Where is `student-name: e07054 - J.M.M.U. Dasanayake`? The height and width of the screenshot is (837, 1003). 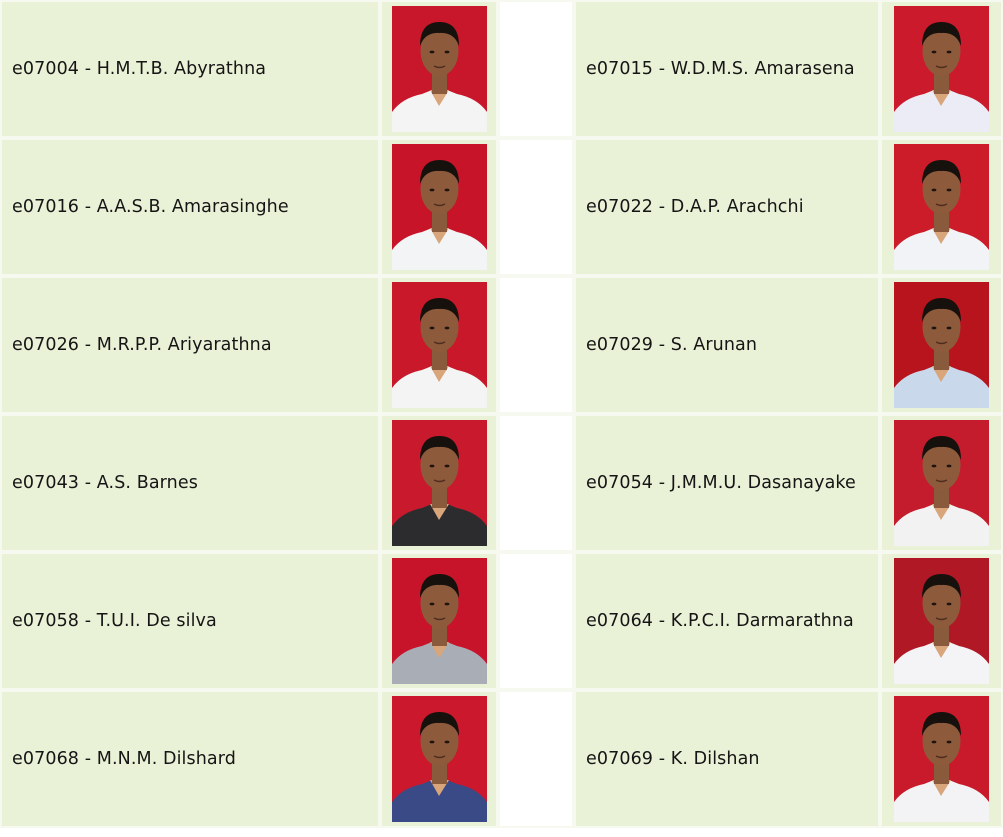
student-name: e07054 - J.M.M.U. Dasanayake is located at coordinates (727, 483).